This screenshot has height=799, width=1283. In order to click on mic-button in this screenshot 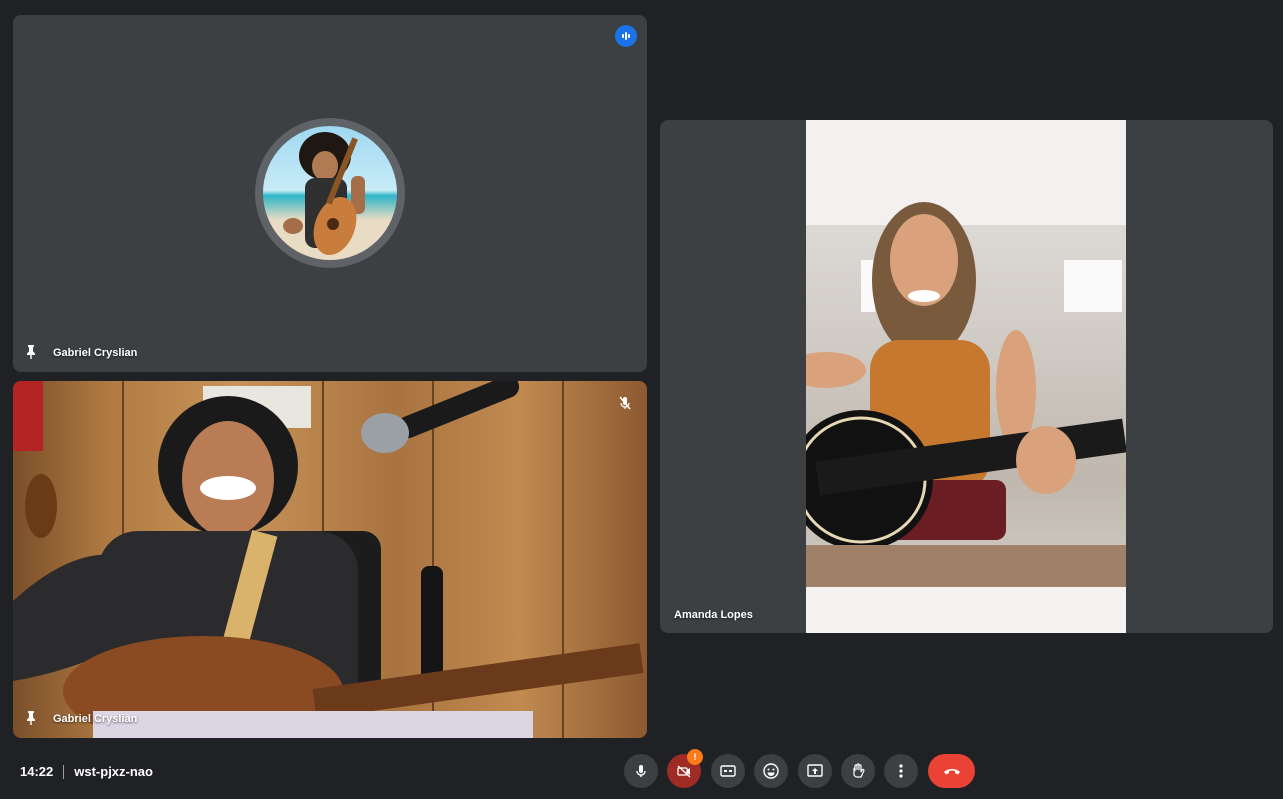, I will do `click(641, 771)`.